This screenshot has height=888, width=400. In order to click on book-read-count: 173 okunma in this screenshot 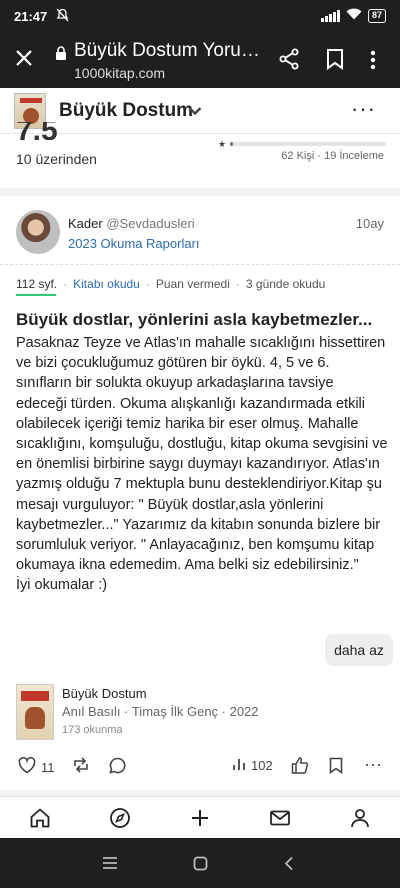, I will do `click(92, 730)`.